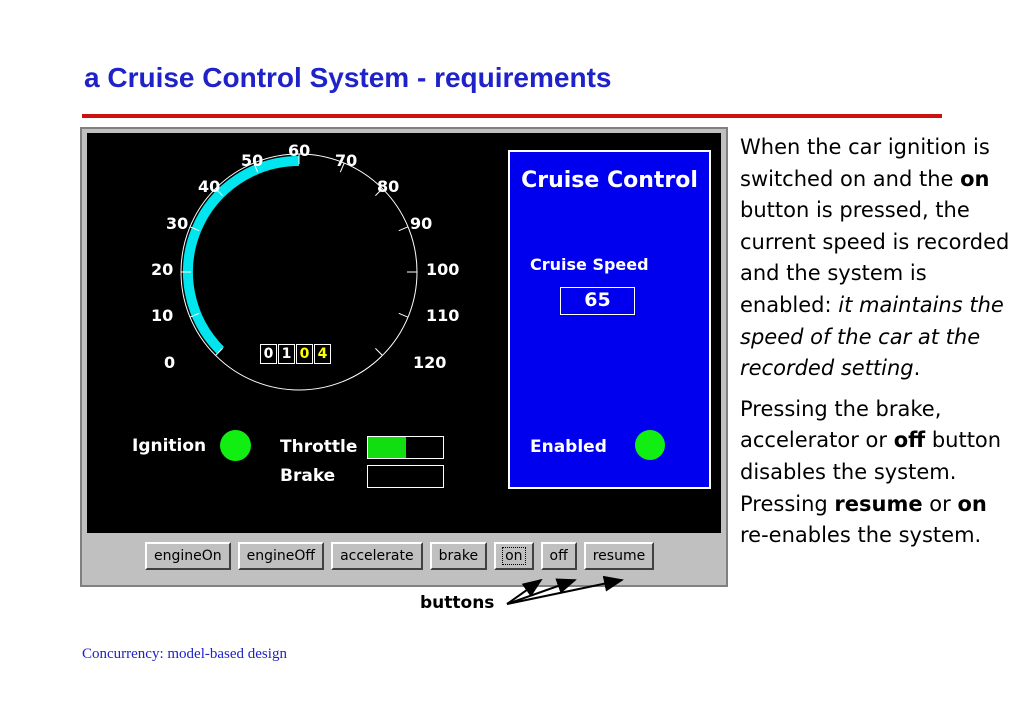  What do you see at coordinates (209, 186) in the screenshot?
I see `dial-label-40: 40` at bounding box center [209, 186].